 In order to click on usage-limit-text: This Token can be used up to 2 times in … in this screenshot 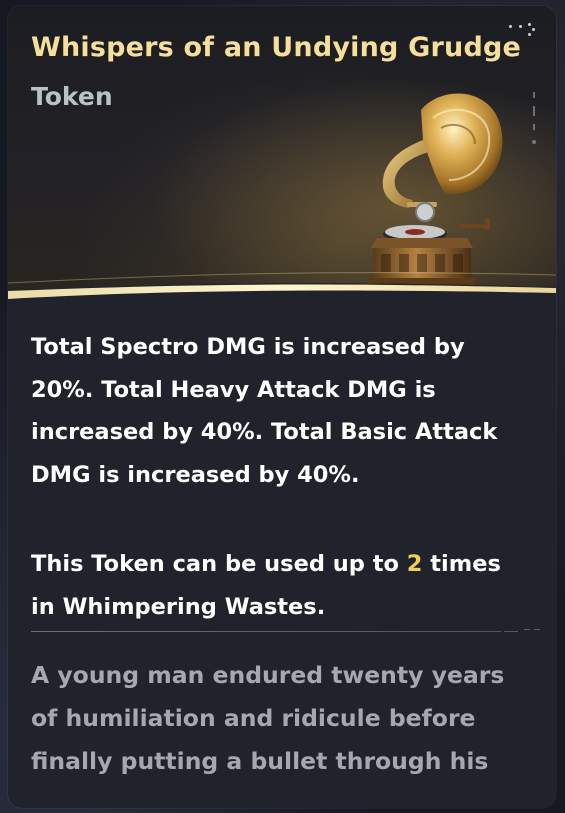, I will do `click(281, 585)`.